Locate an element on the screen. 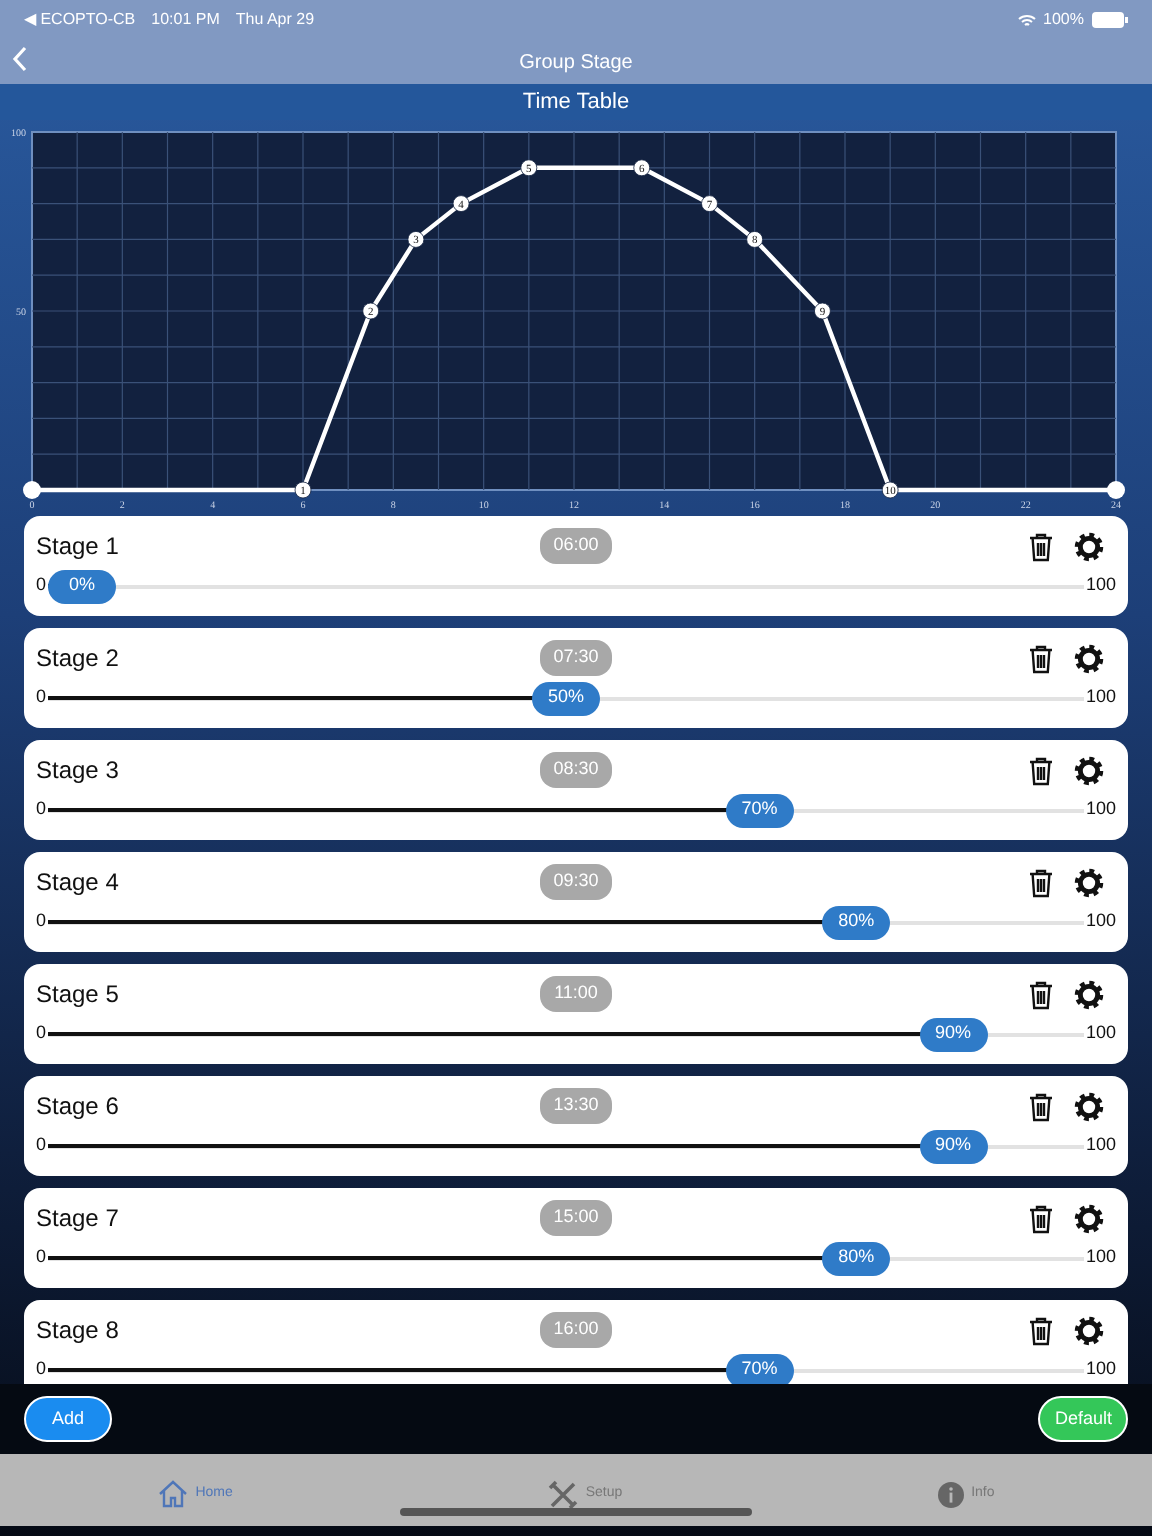 This screenshot has width=1152, height=1536. stage-name: Stage 5 is located at coordinates (78, 995).